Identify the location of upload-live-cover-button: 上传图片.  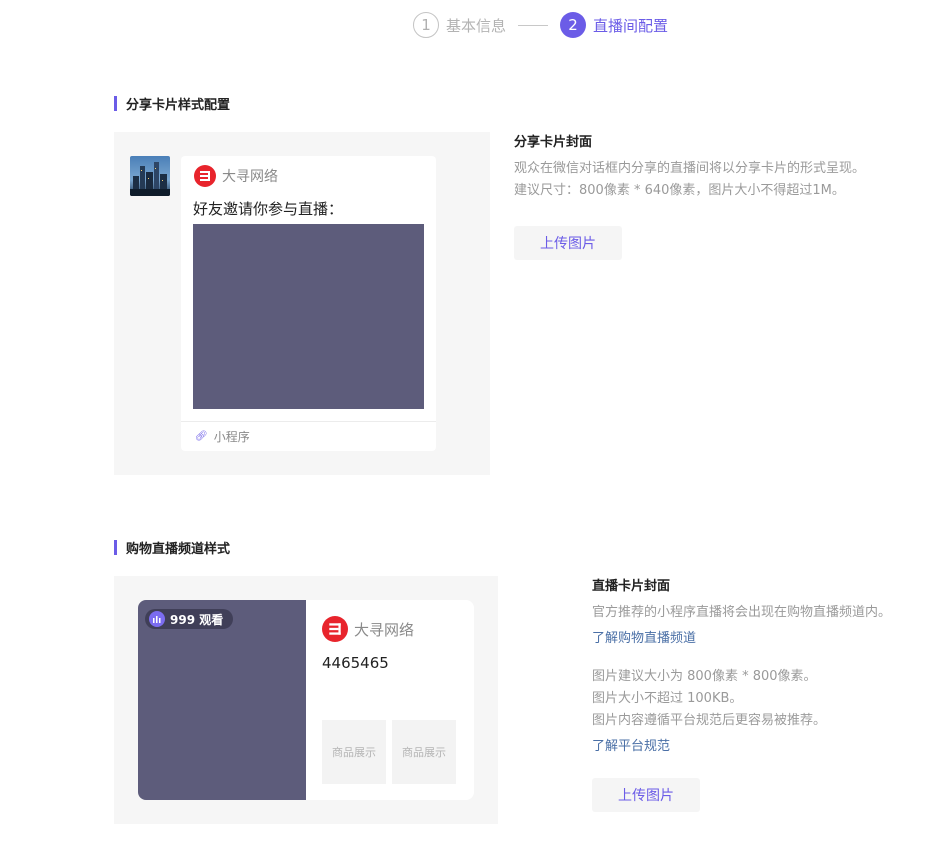
(646, 795).